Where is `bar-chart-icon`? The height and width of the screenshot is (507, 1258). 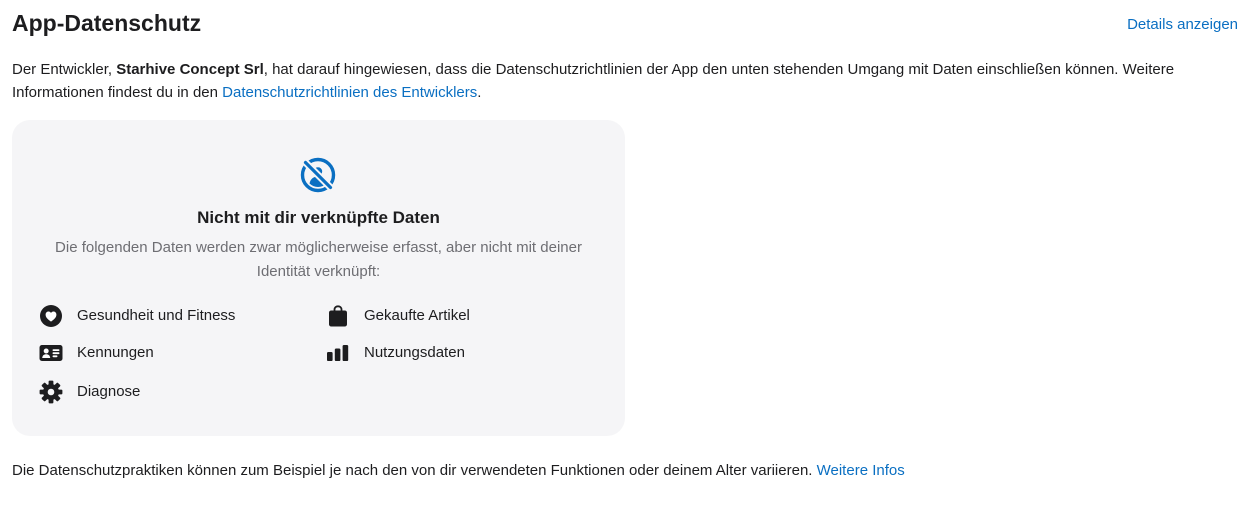 bar-chart-icon is located at coordinates (338, 353).